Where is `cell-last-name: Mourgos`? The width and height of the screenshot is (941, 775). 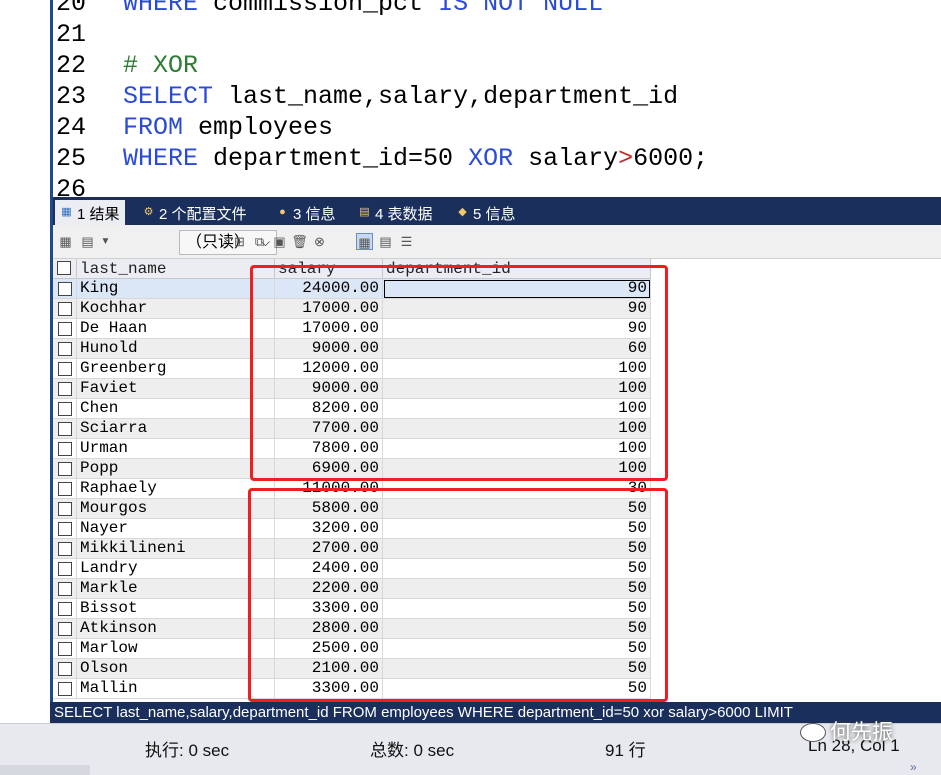 cell-last-name: Mourgos is located at coordinates (176, 509).